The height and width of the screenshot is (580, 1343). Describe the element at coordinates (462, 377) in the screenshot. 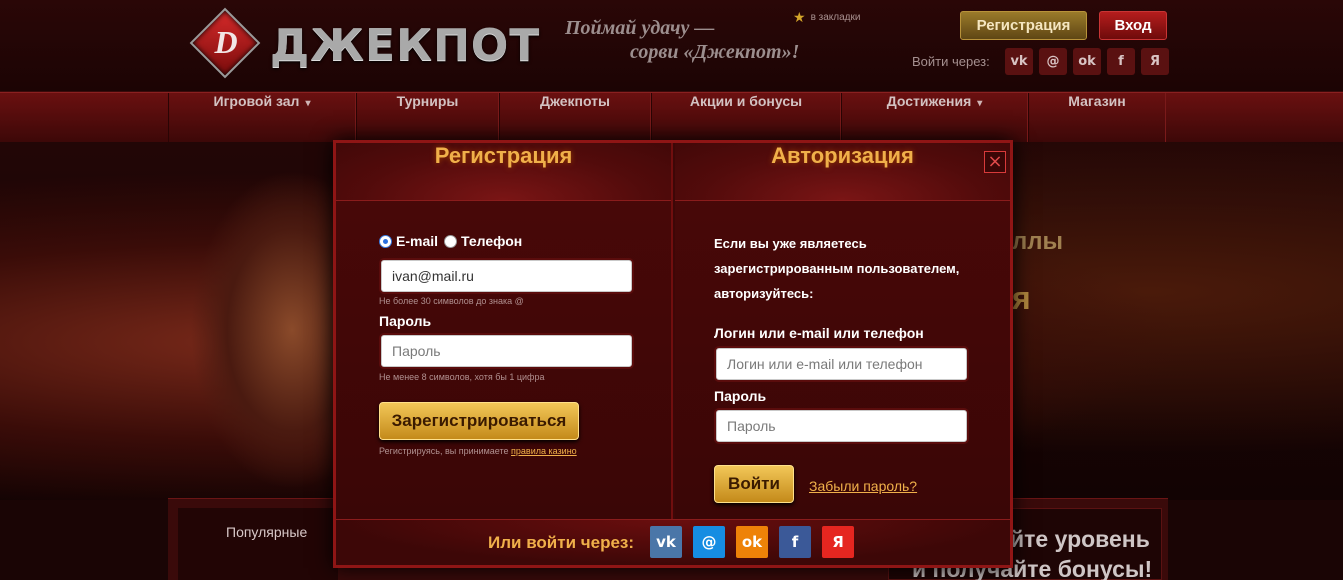

I see `password-hint: Не менее 8 символов, хотя бы 1 цифра` at that location.